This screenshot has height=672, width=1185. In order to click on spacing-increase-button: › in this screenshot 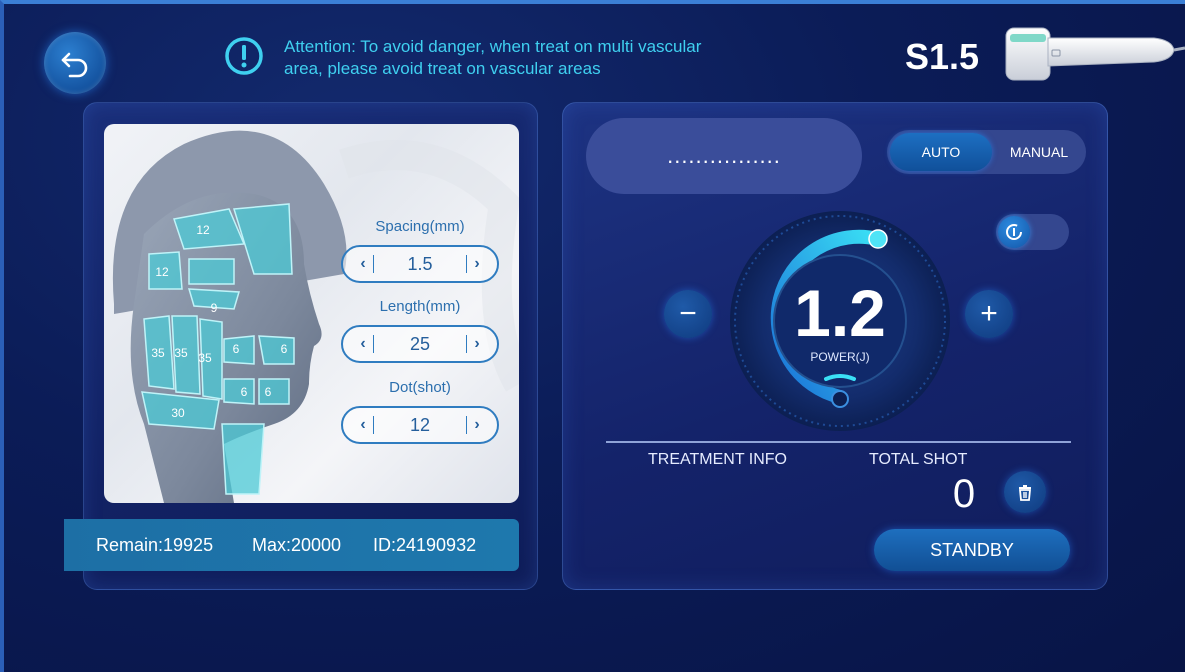, I will do `click(477, 264)`.